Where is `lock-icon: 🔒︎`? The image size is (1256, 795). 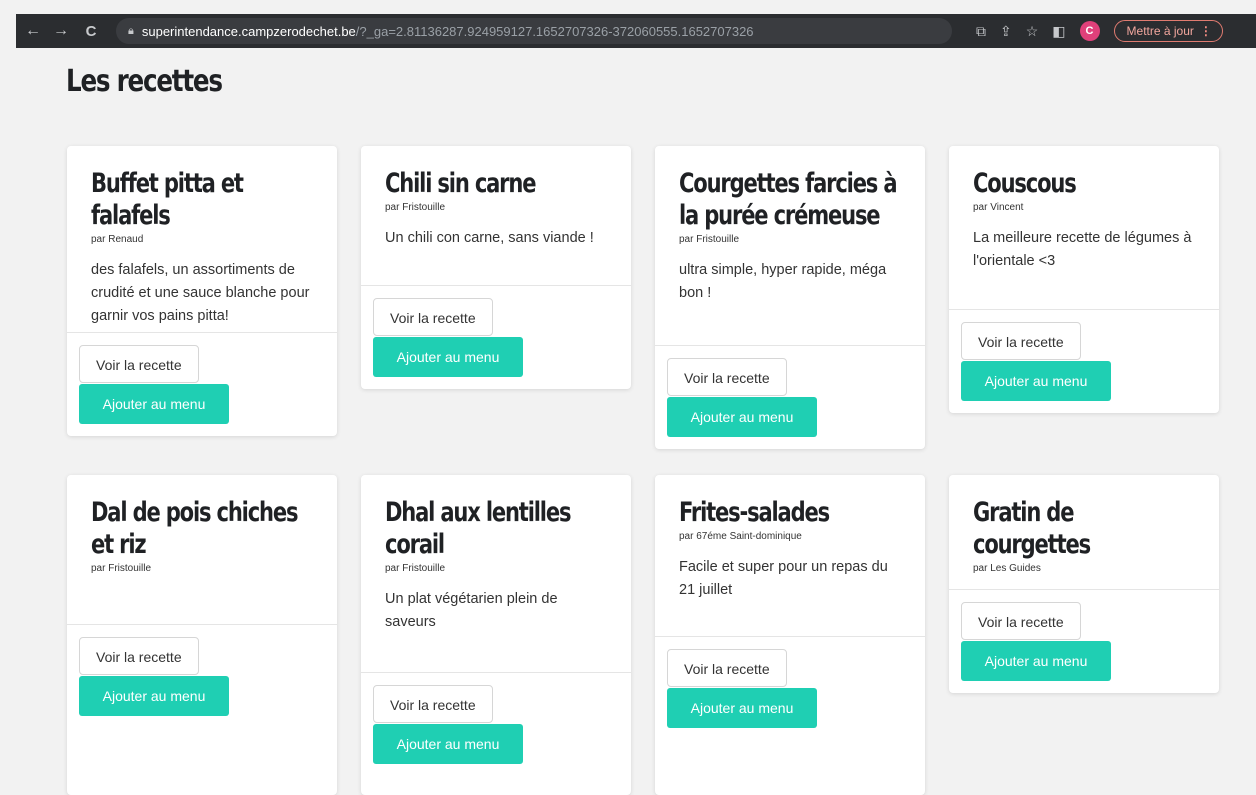 lock-icon: 🔒︎ is located at coordinates (131, 30).